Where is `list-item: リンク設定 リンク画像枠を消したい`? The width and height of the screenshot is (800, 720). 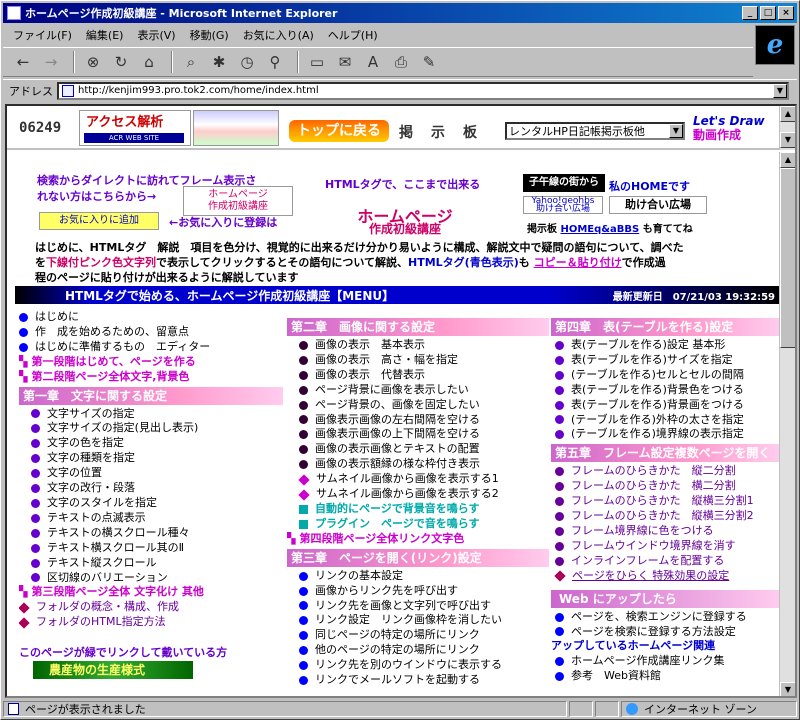
list-item: リンク設定 リンク画像枠を消したい is located at coordinates (418, 620).